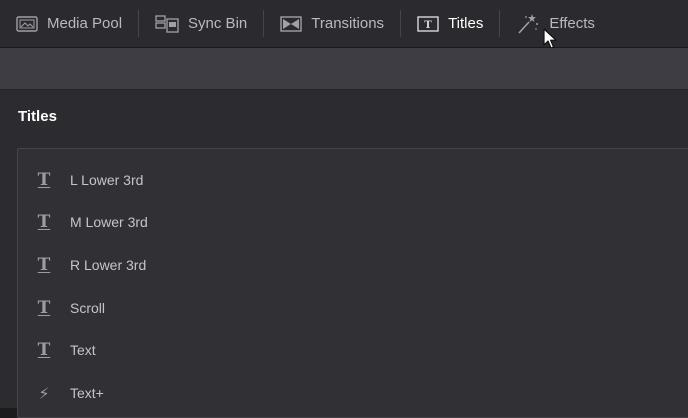 The width and height of the screenshot is (688, 418). I want to click on tab-sync-bin-label: Sync Bin, so click(218, 23).